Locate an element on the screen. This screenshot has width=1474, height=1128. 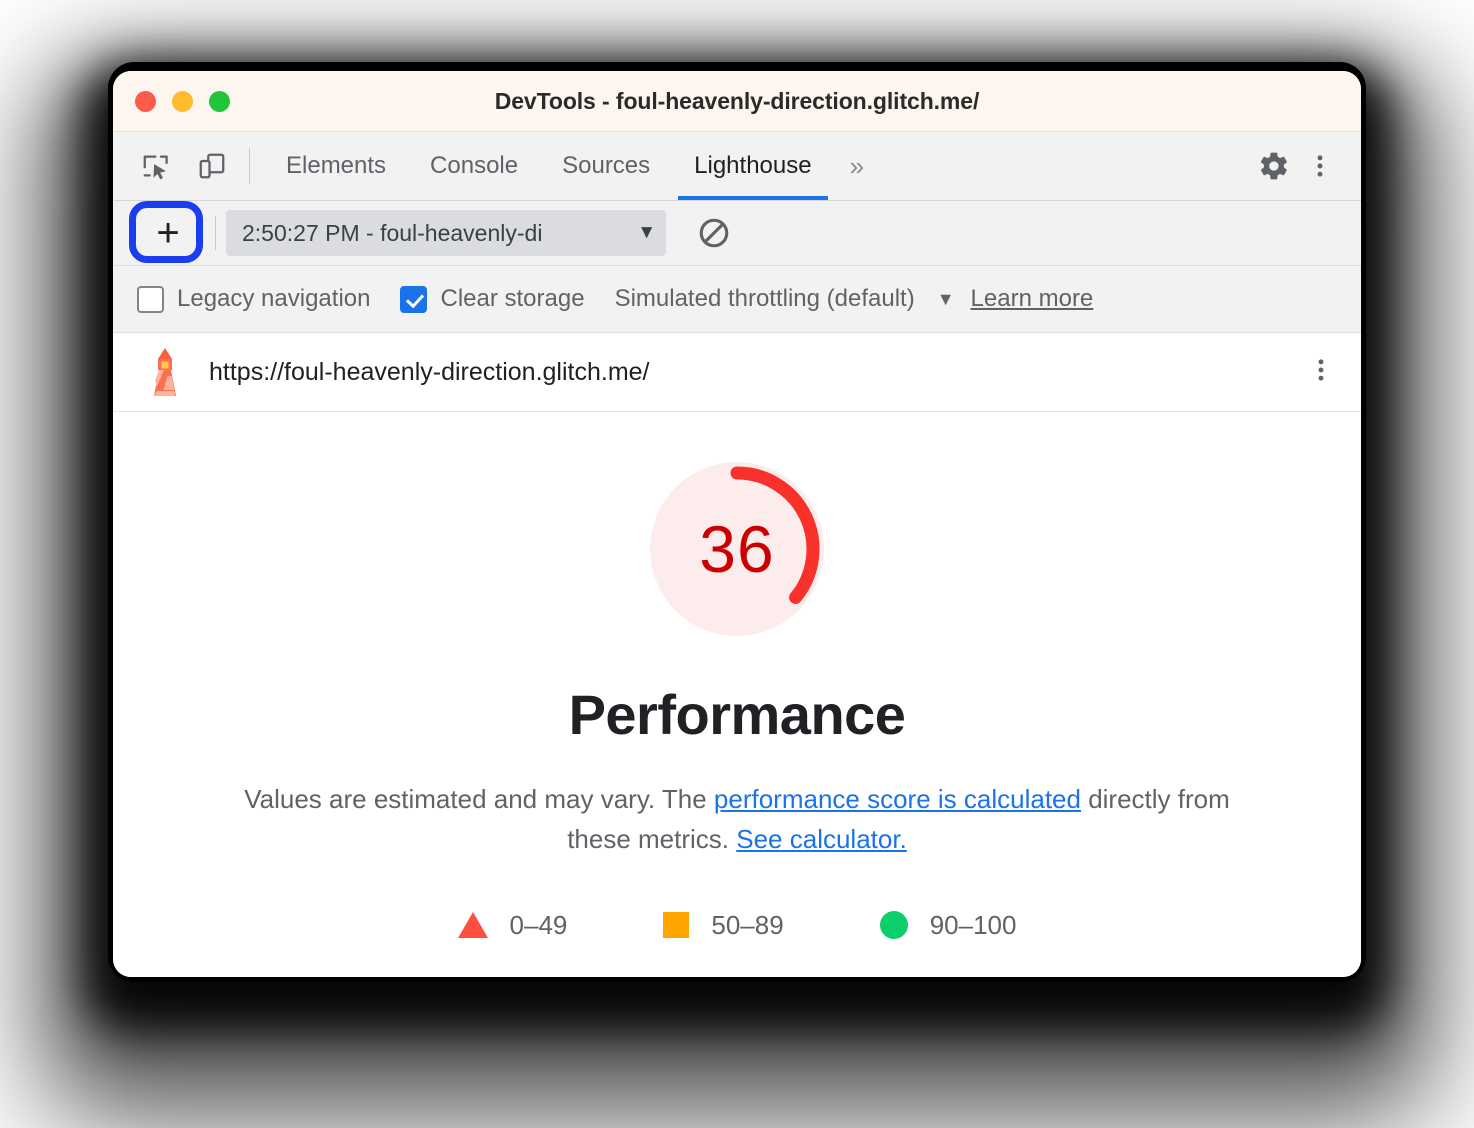
report-select: 2:50:27 PM - foul-heavenly-di ▼ is located at coordinates (446, 233).